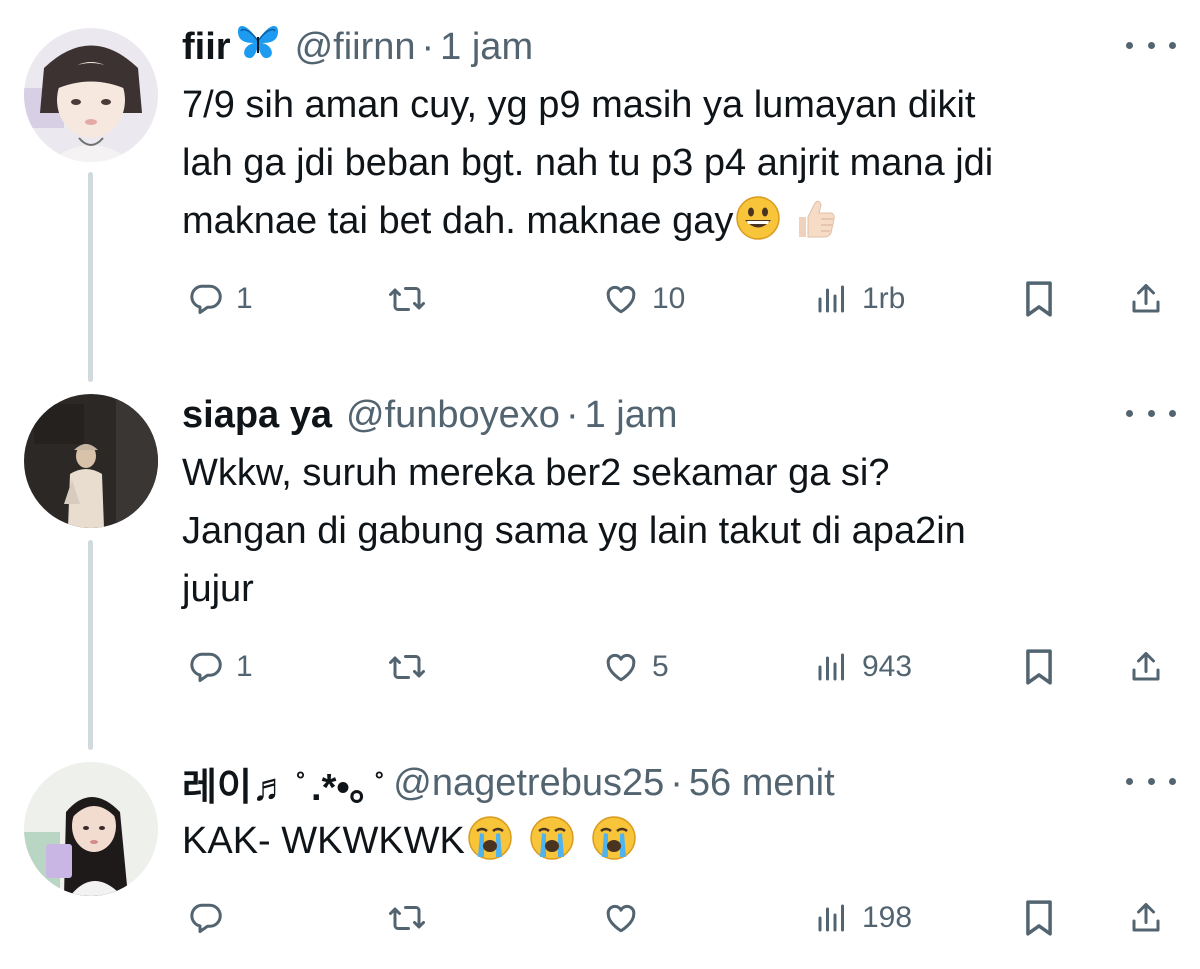 Image resolution: width=1200 pixels, height=969 pixels. I want to click on views-button: 943, so click(863, 667).